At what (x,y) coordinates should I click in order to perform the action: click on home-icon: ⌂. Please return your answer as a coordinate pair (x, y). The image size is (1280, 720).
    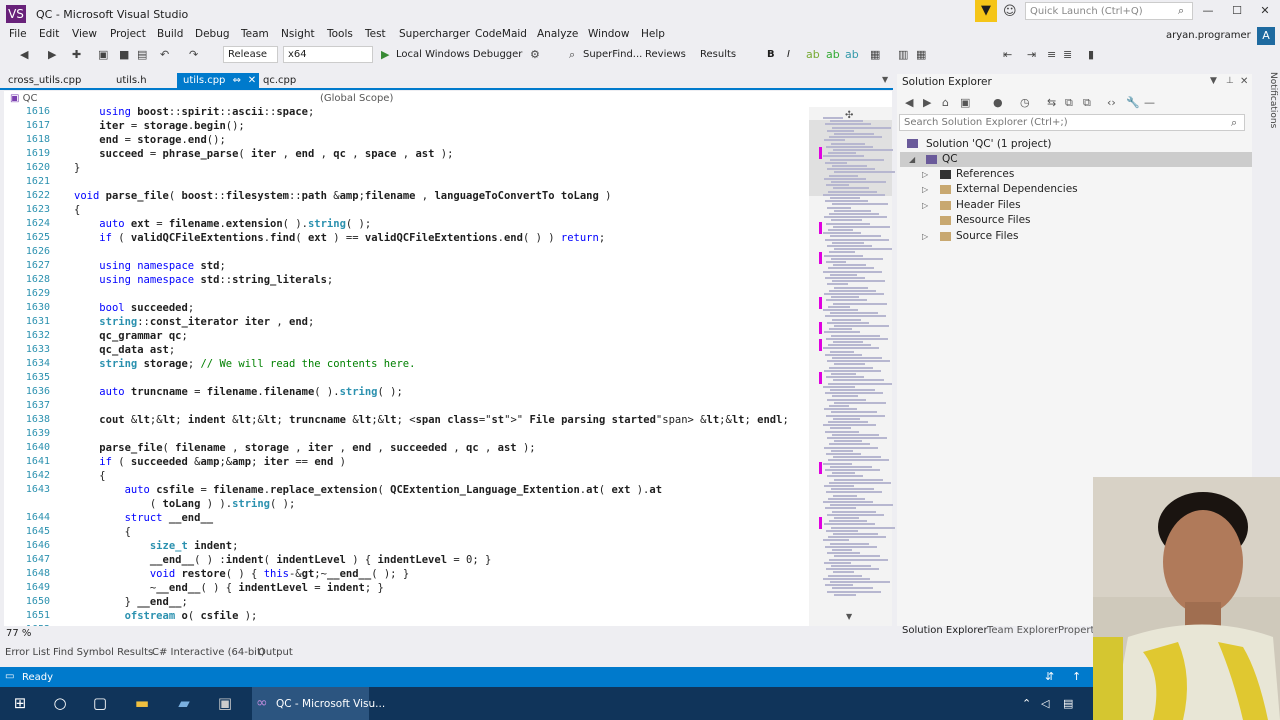
    Looking at the image, I should click on (945, 102).